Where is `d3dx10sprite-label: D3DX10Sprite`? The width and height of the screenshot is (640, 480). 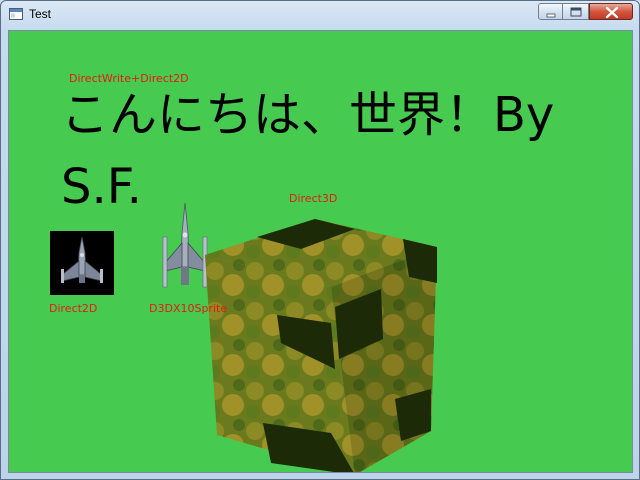 d3dx10sprite-label: D3DX10Sprite is located at coordinates (188, 308).